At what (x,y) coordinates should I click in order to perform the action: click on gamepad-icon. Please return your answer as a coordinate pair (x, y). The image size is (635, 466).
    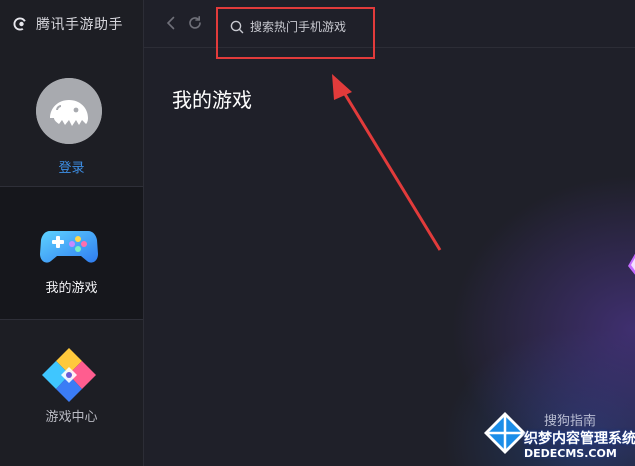
    Looking at the image, I should click on (69, 247).